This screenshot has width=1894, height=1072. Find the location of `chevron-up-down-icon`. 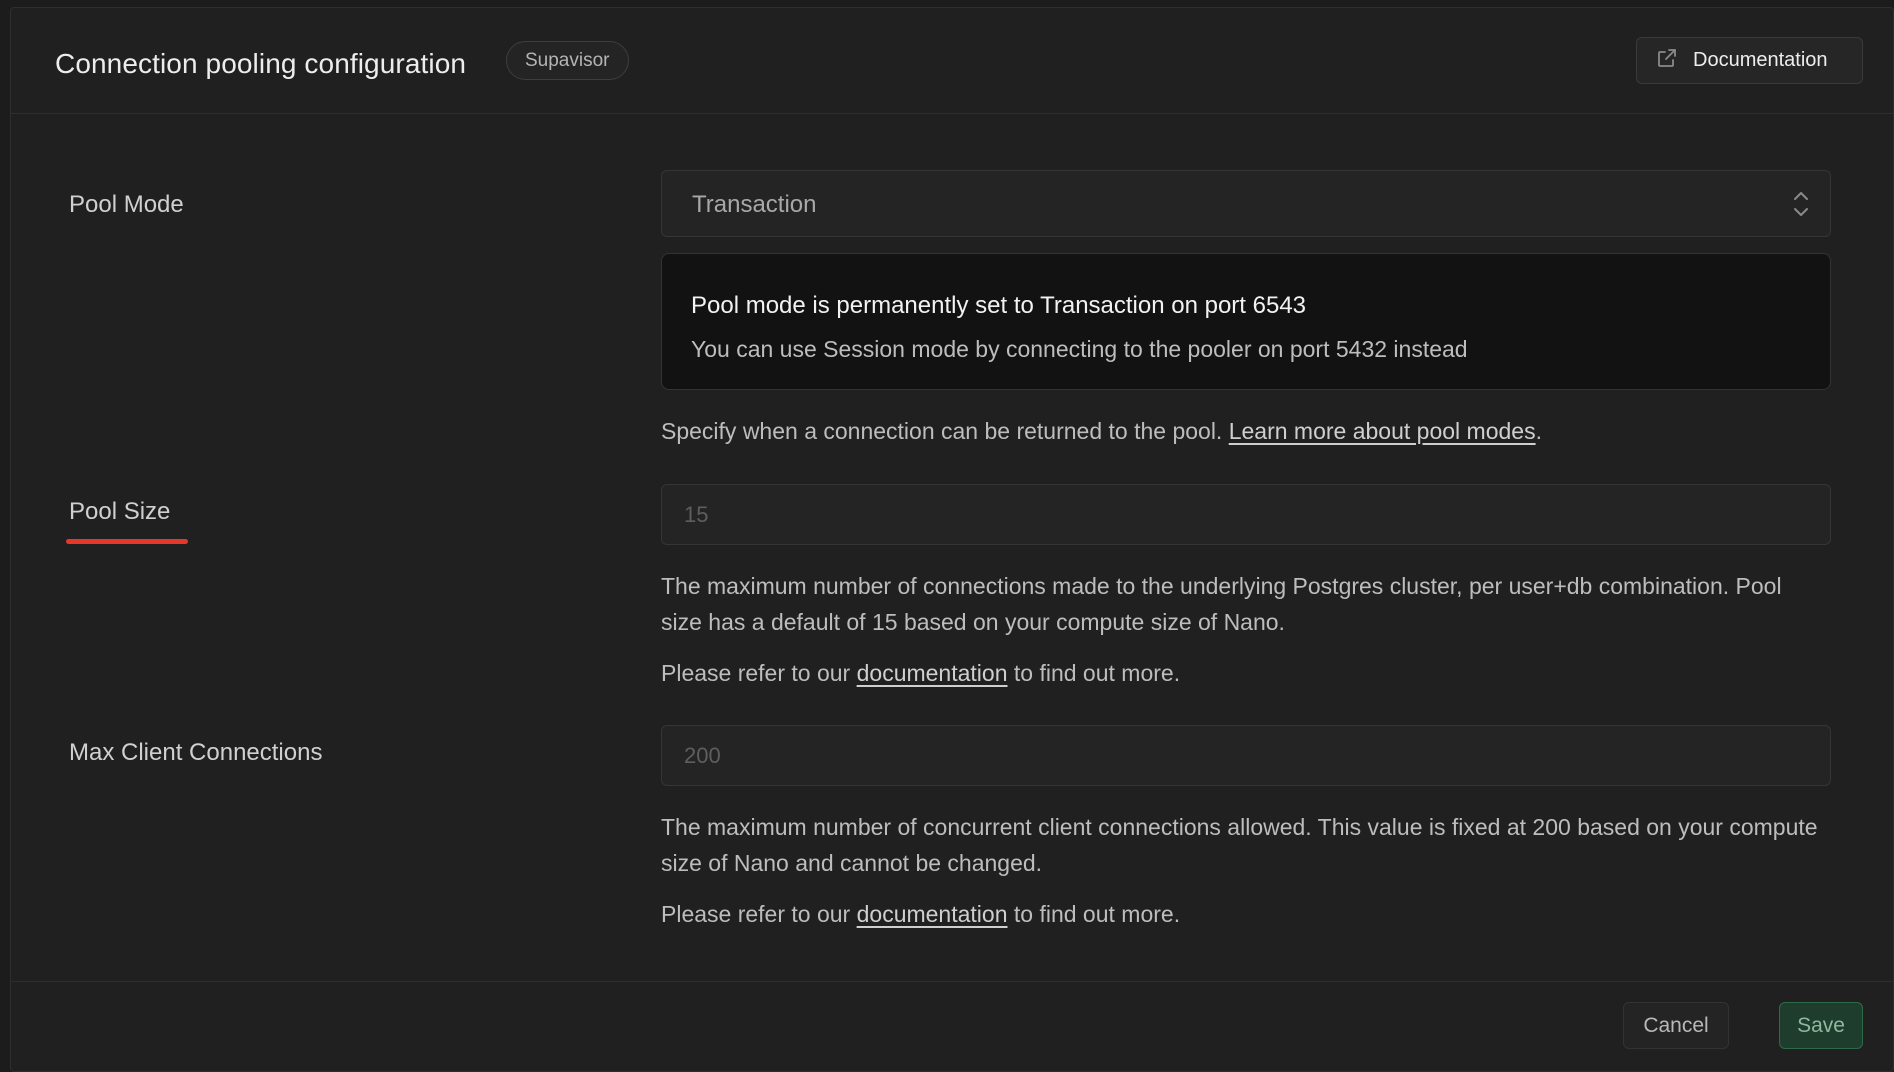

chevron-up-down-icon is located at coordinates (1801, 204).